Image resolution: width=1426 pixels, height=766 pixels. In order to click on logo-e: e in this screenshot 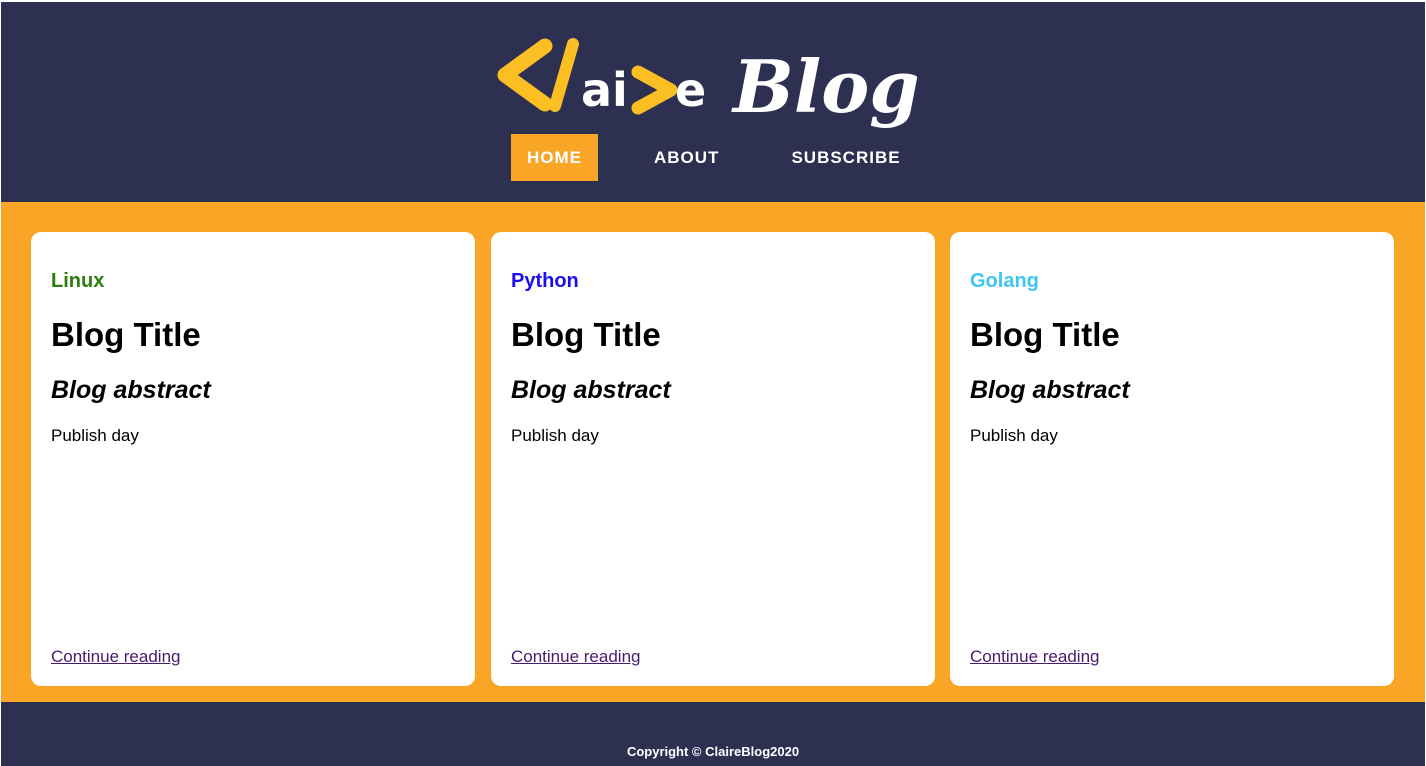, I will do `click(690, 90)`.